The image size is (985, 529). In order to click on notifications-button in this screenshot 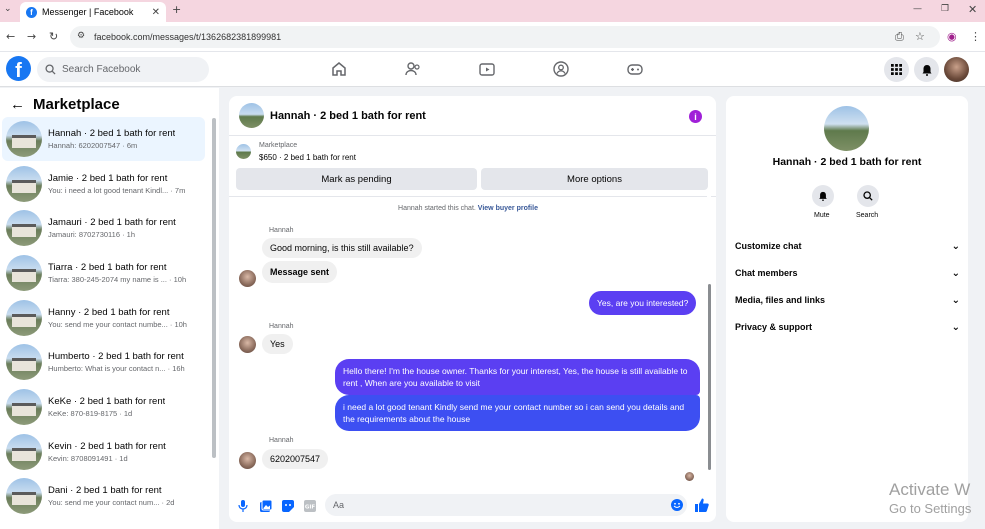, I will do `click(926, 69)`.